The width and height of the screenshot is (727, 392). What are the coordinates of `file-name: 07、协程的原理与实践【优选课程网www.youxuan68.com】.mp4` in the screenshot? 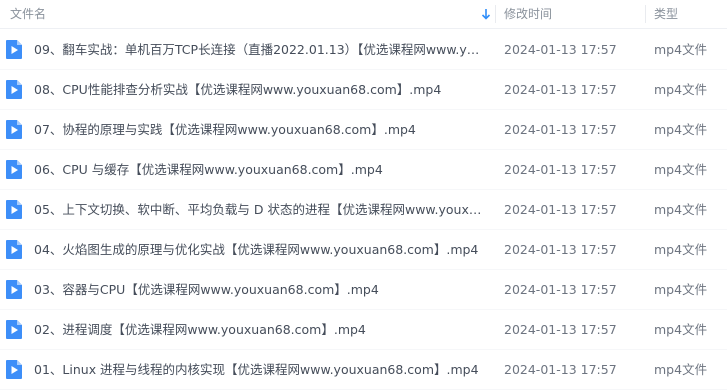 It's located at (260, 130).